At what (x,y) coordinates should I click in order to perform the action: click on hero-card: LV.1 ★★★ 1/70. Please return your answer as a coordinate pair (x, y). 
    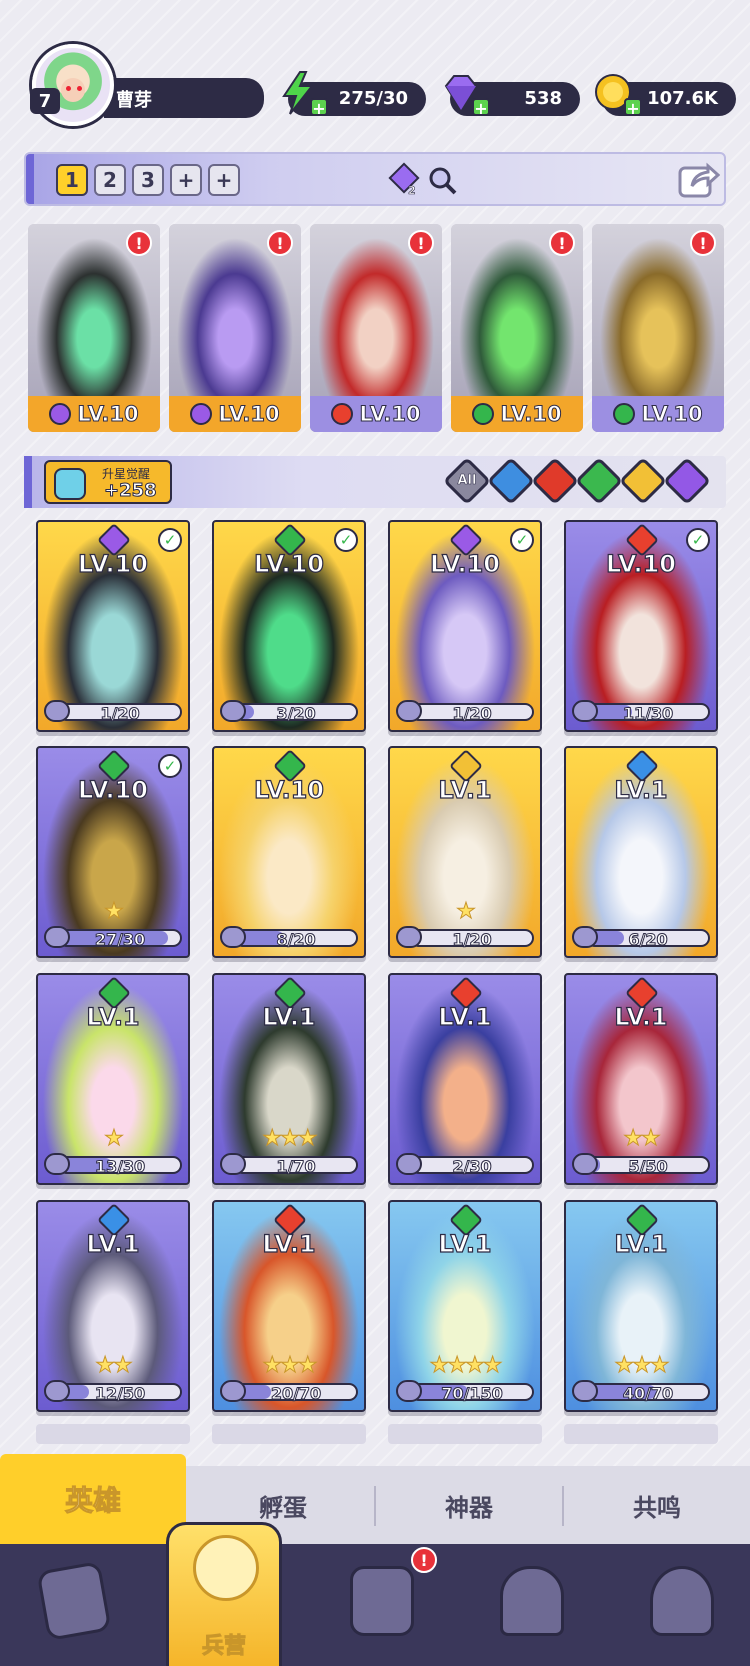
    Looking at the image, I should click on (289, 1079).